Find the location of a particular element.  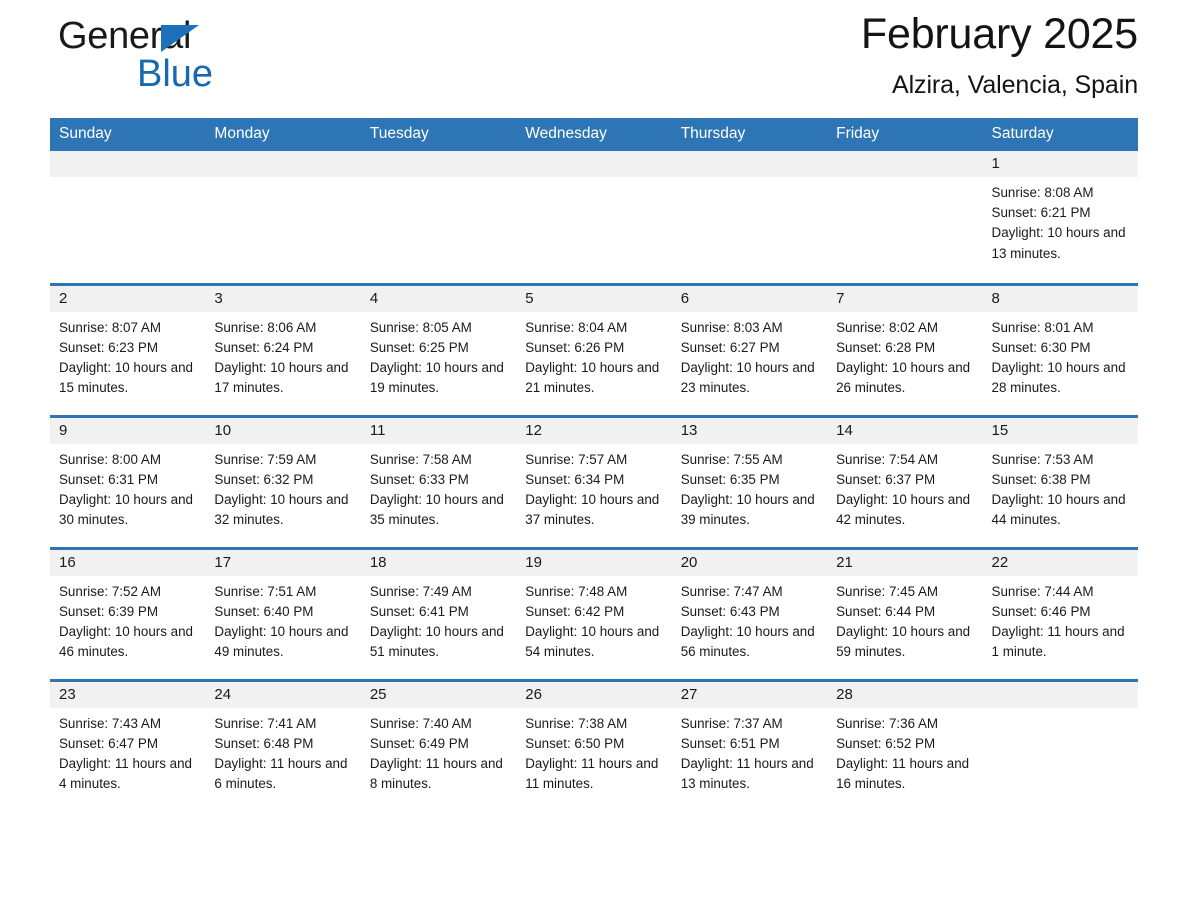

sunrise-text: Sunrise: 8:06 AM is located at coordinates (265, 327).